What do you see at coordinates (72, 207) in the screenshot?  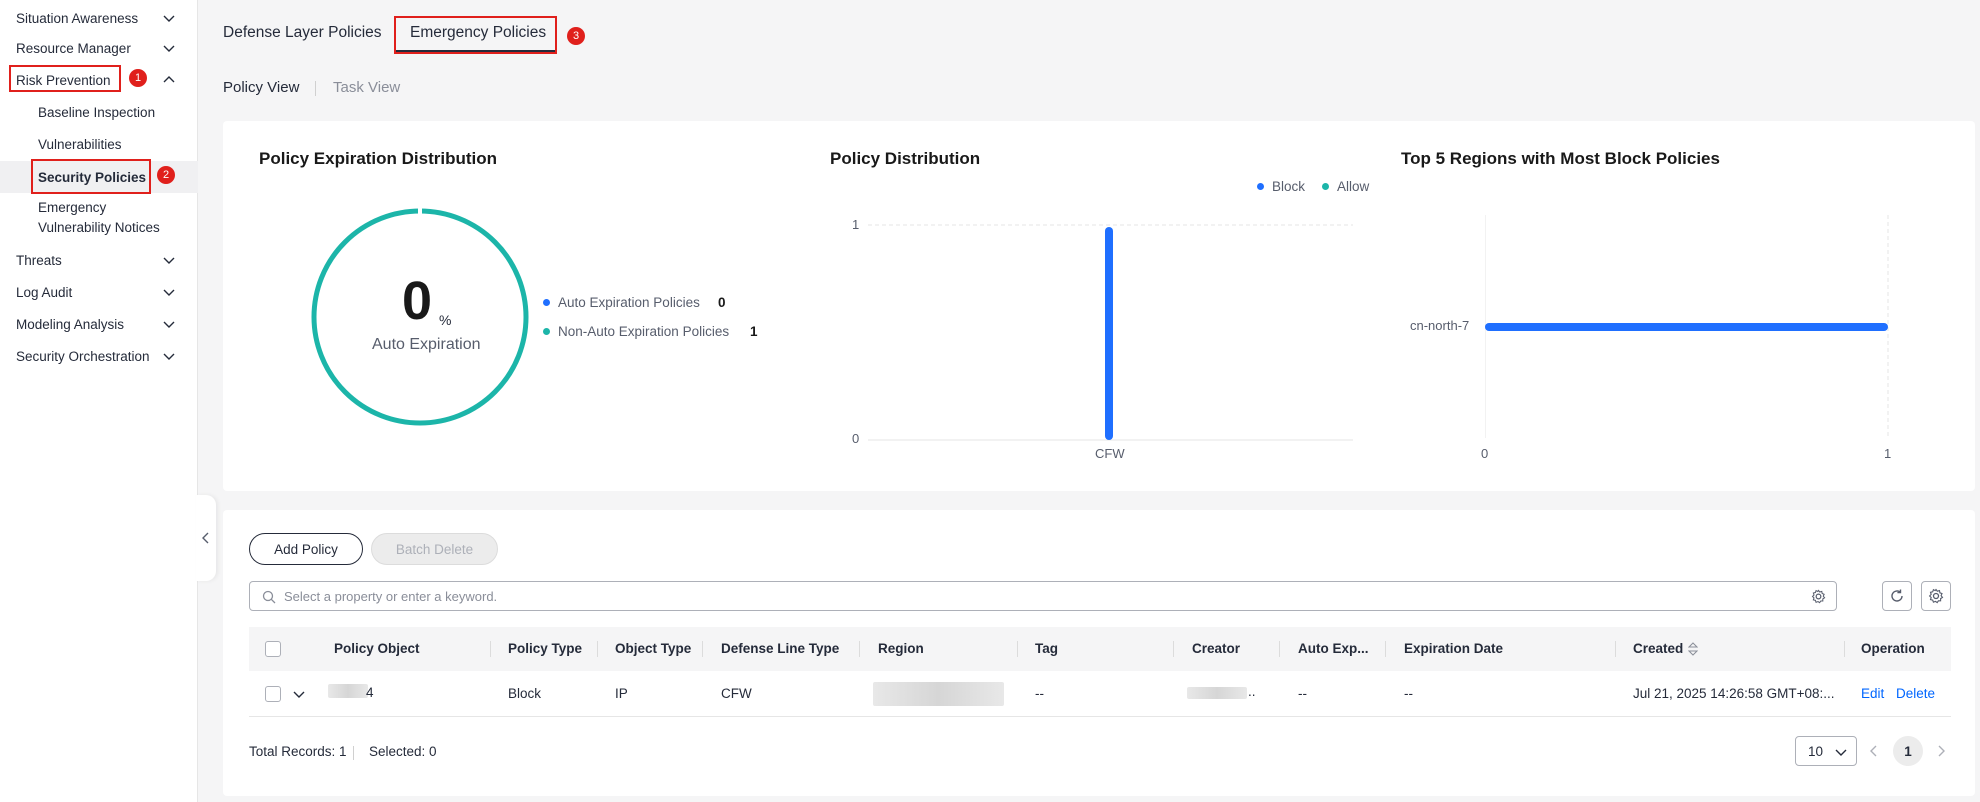 I see `nav-label-line1: Emergency` at bounding box center [72, 207].